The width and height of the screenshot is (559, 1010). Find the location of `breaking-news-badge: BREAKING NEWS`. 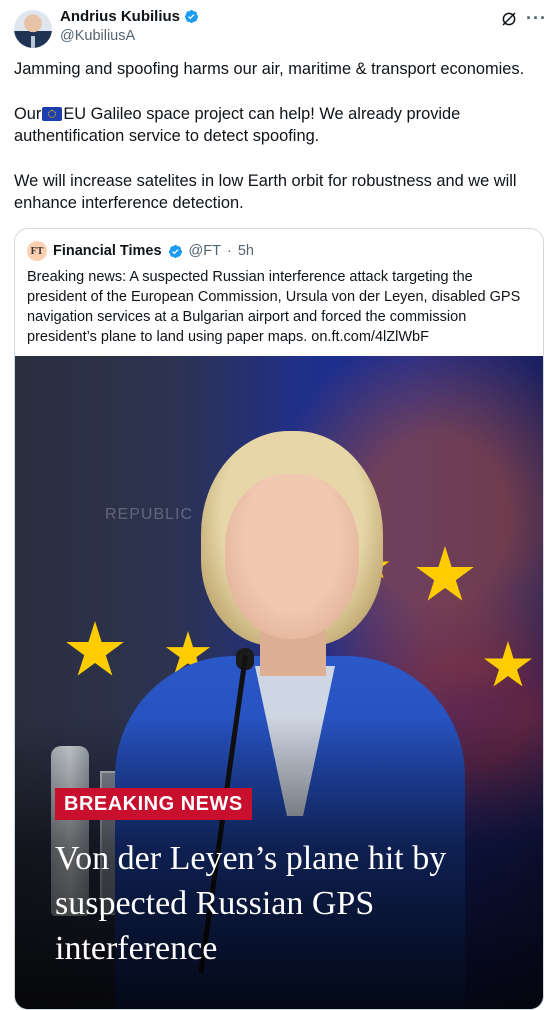

breaking-news-badge: BREAKING NEWS is located at coordinates (153, 804).